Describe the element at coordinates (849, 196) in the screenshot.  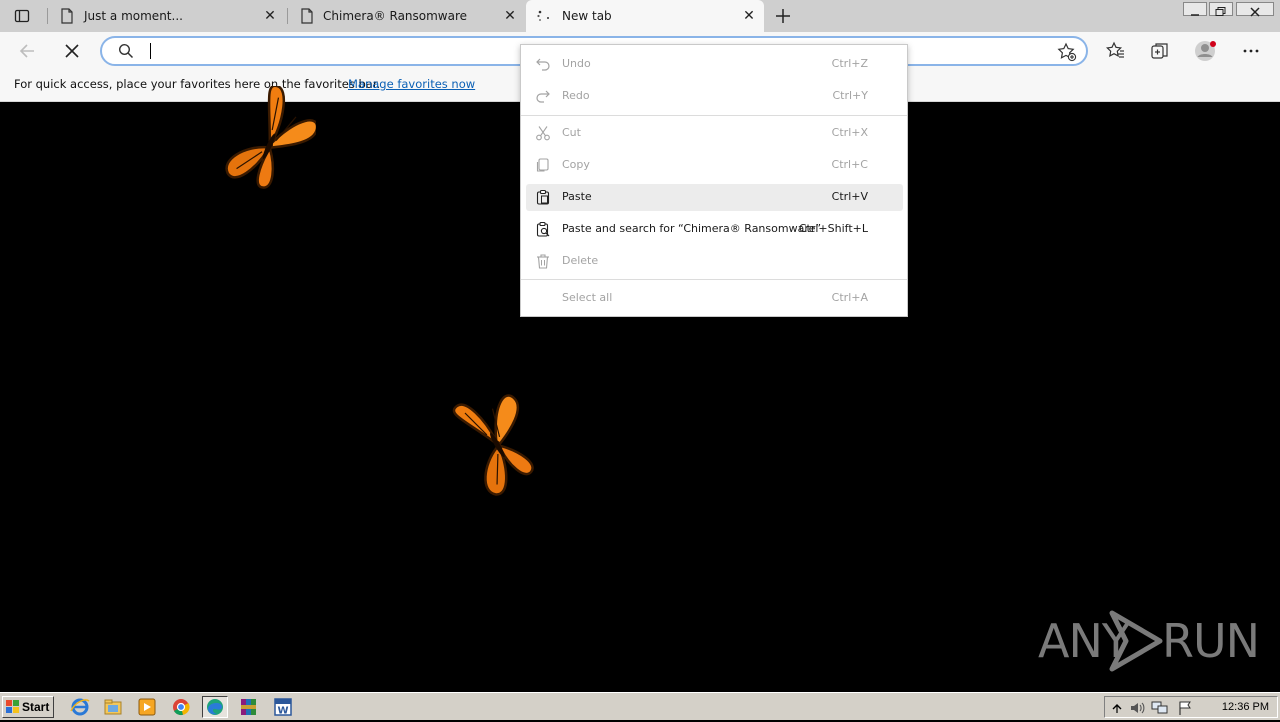
I see `menu-item-shortcut: Ctrl+V` at that location.